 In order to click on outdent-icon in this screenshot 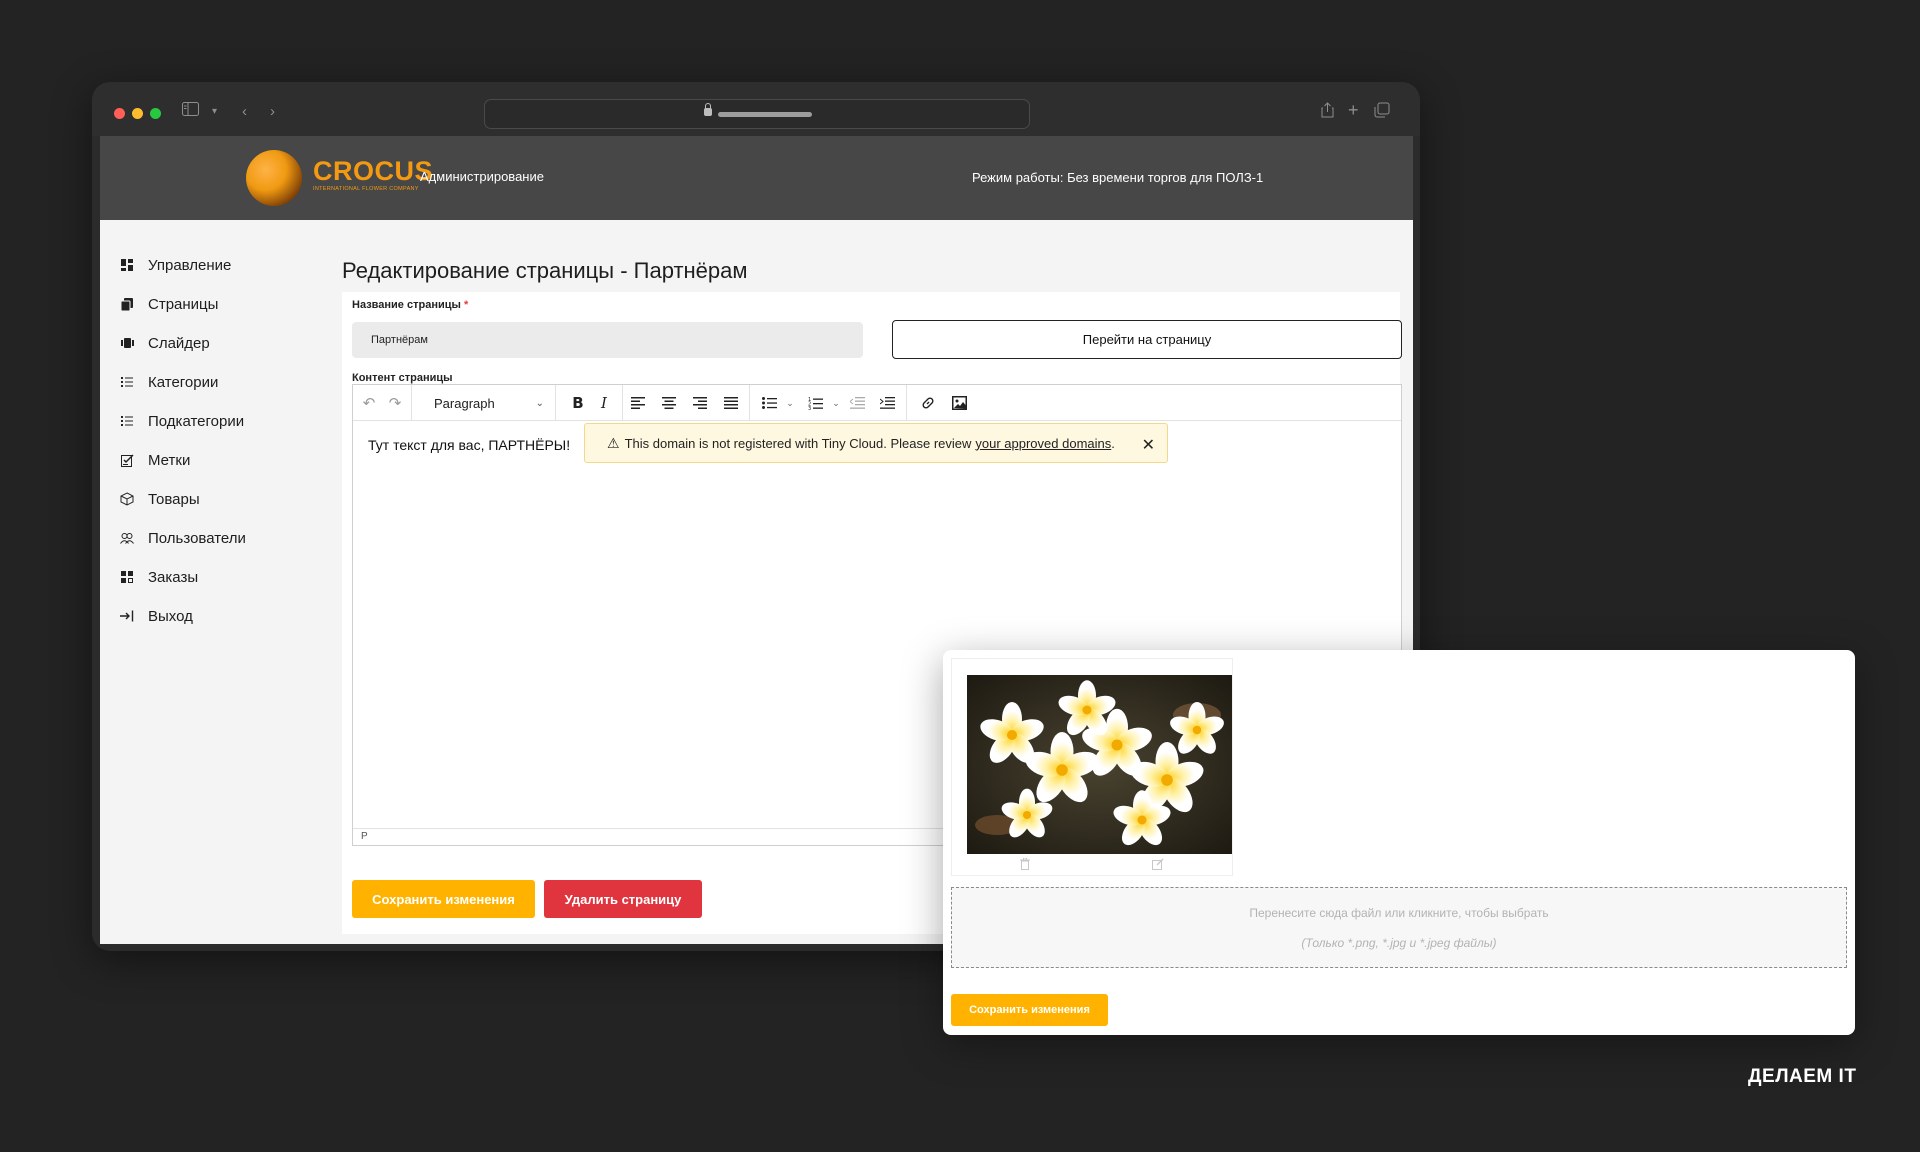, I will do `click(857, 403)`.